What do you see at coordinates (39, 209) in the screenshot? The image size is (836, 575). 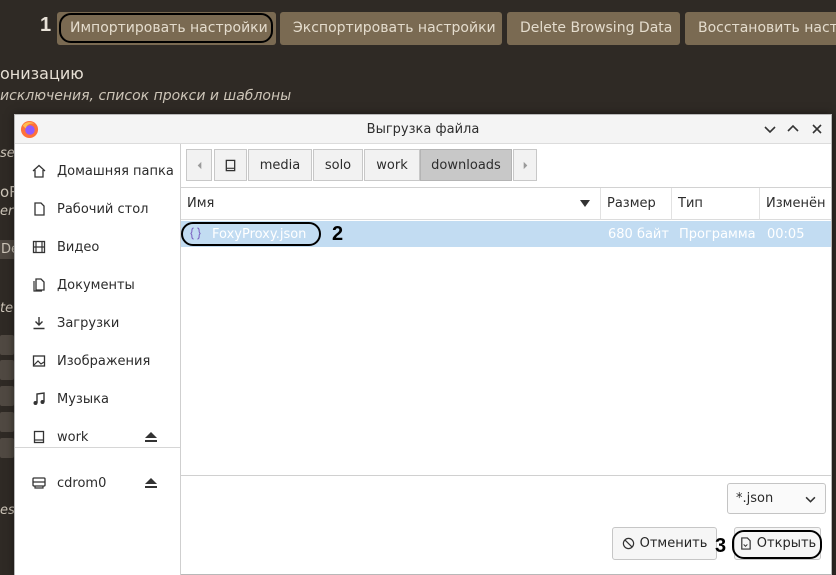 I see `document-icon` at bounding box center [39, 209].